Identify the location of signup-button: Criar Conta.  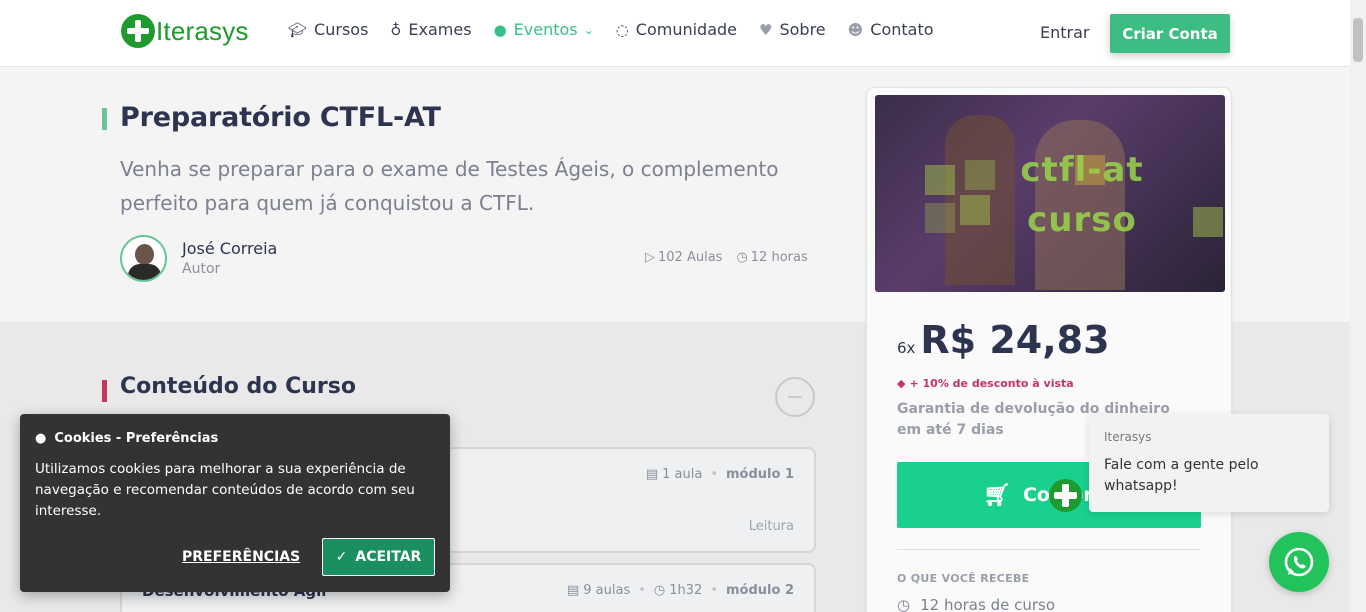
(1170, 33).